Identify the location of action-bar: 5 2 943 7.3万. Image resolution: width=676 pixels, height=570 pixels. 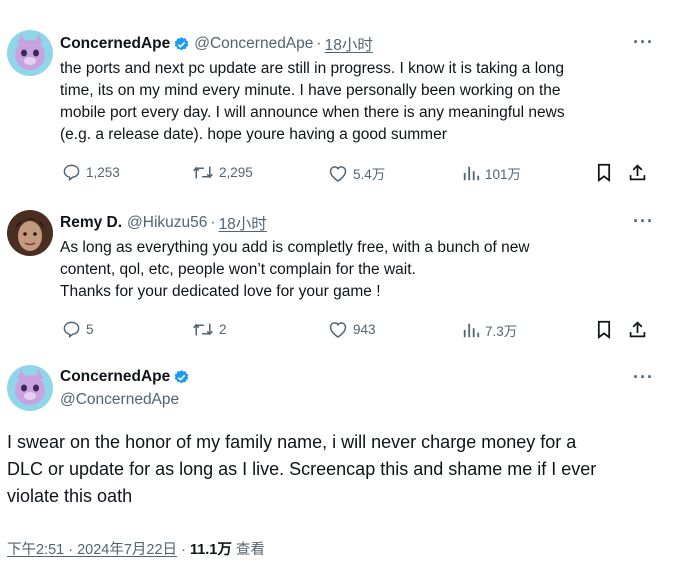
(359, 331).